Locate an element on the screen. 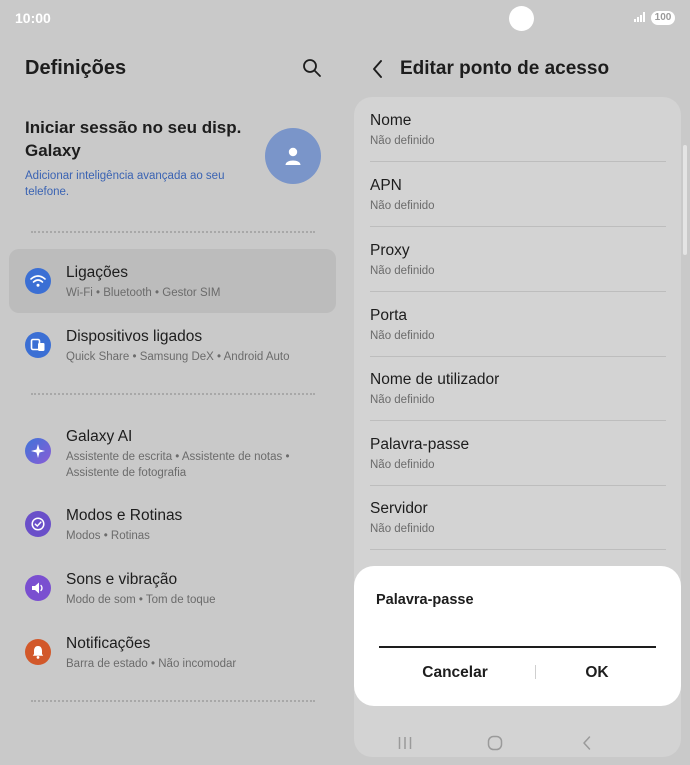 The width and height of the screenshot is (690, 765). menu-item-title: Notificações is located at coordinates (108, 643).